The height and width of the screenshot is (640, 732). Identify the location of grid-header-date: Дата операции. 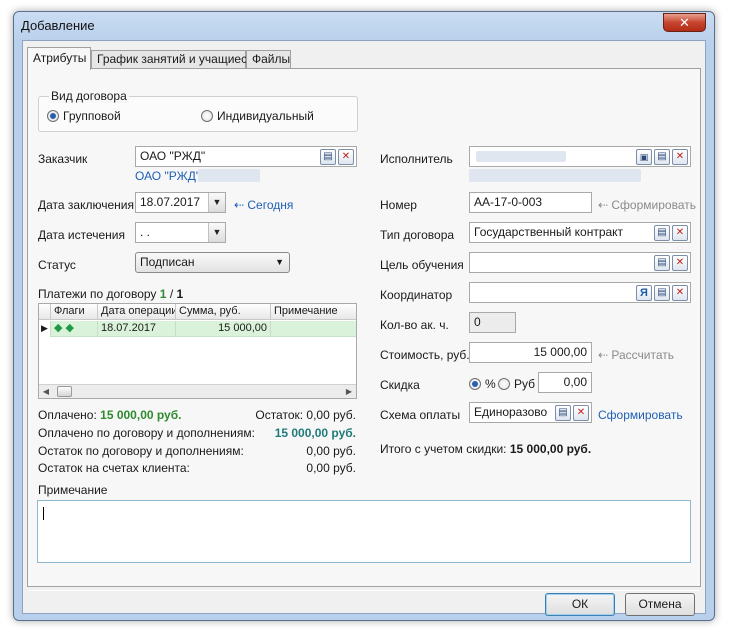
(137, 312).